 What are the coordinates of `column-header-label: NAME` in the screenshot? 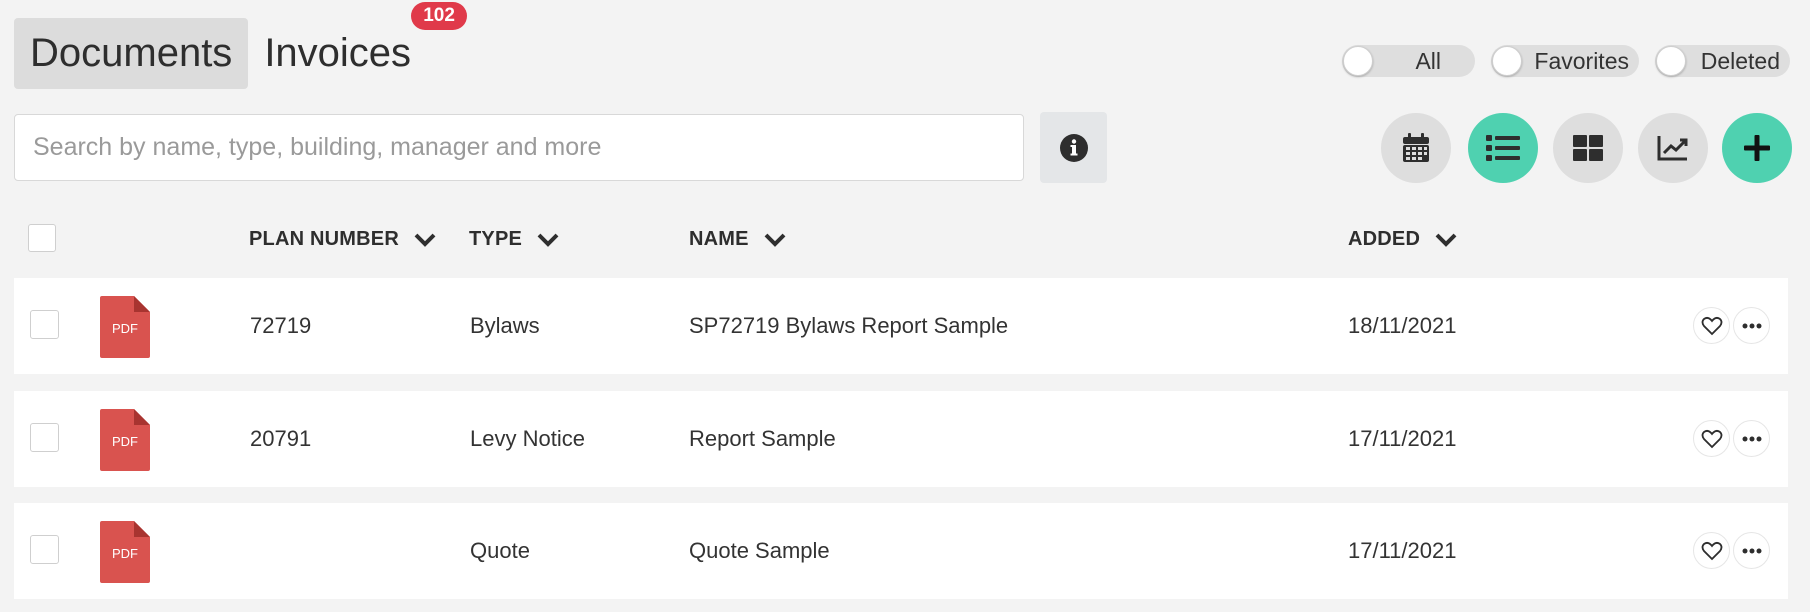 It's located at (719, 239).